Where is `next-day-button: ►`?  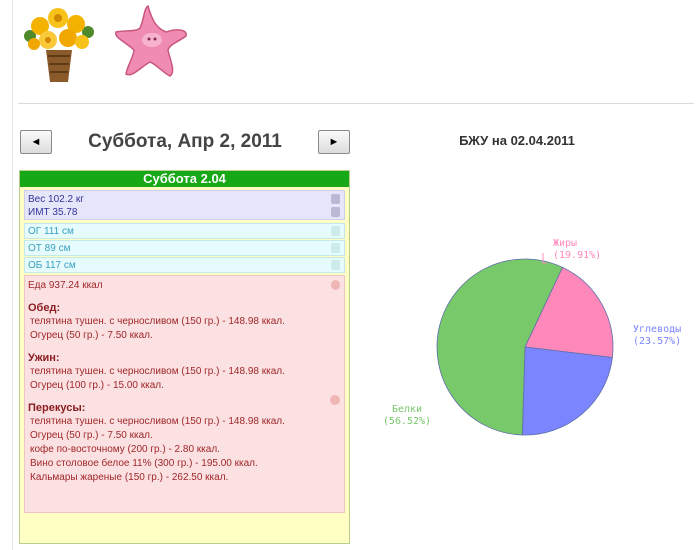
next-day-button: ► is located at coordinates (334, 142).